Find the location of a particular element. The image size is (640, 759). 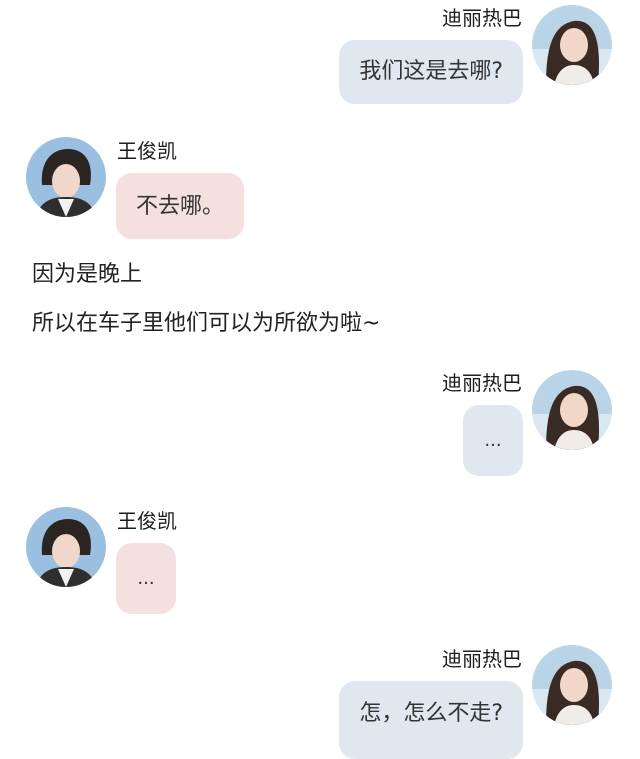

narration-line: 所以在车子里他们可以为所欲为啦~ is located at coordinates (206, 323).